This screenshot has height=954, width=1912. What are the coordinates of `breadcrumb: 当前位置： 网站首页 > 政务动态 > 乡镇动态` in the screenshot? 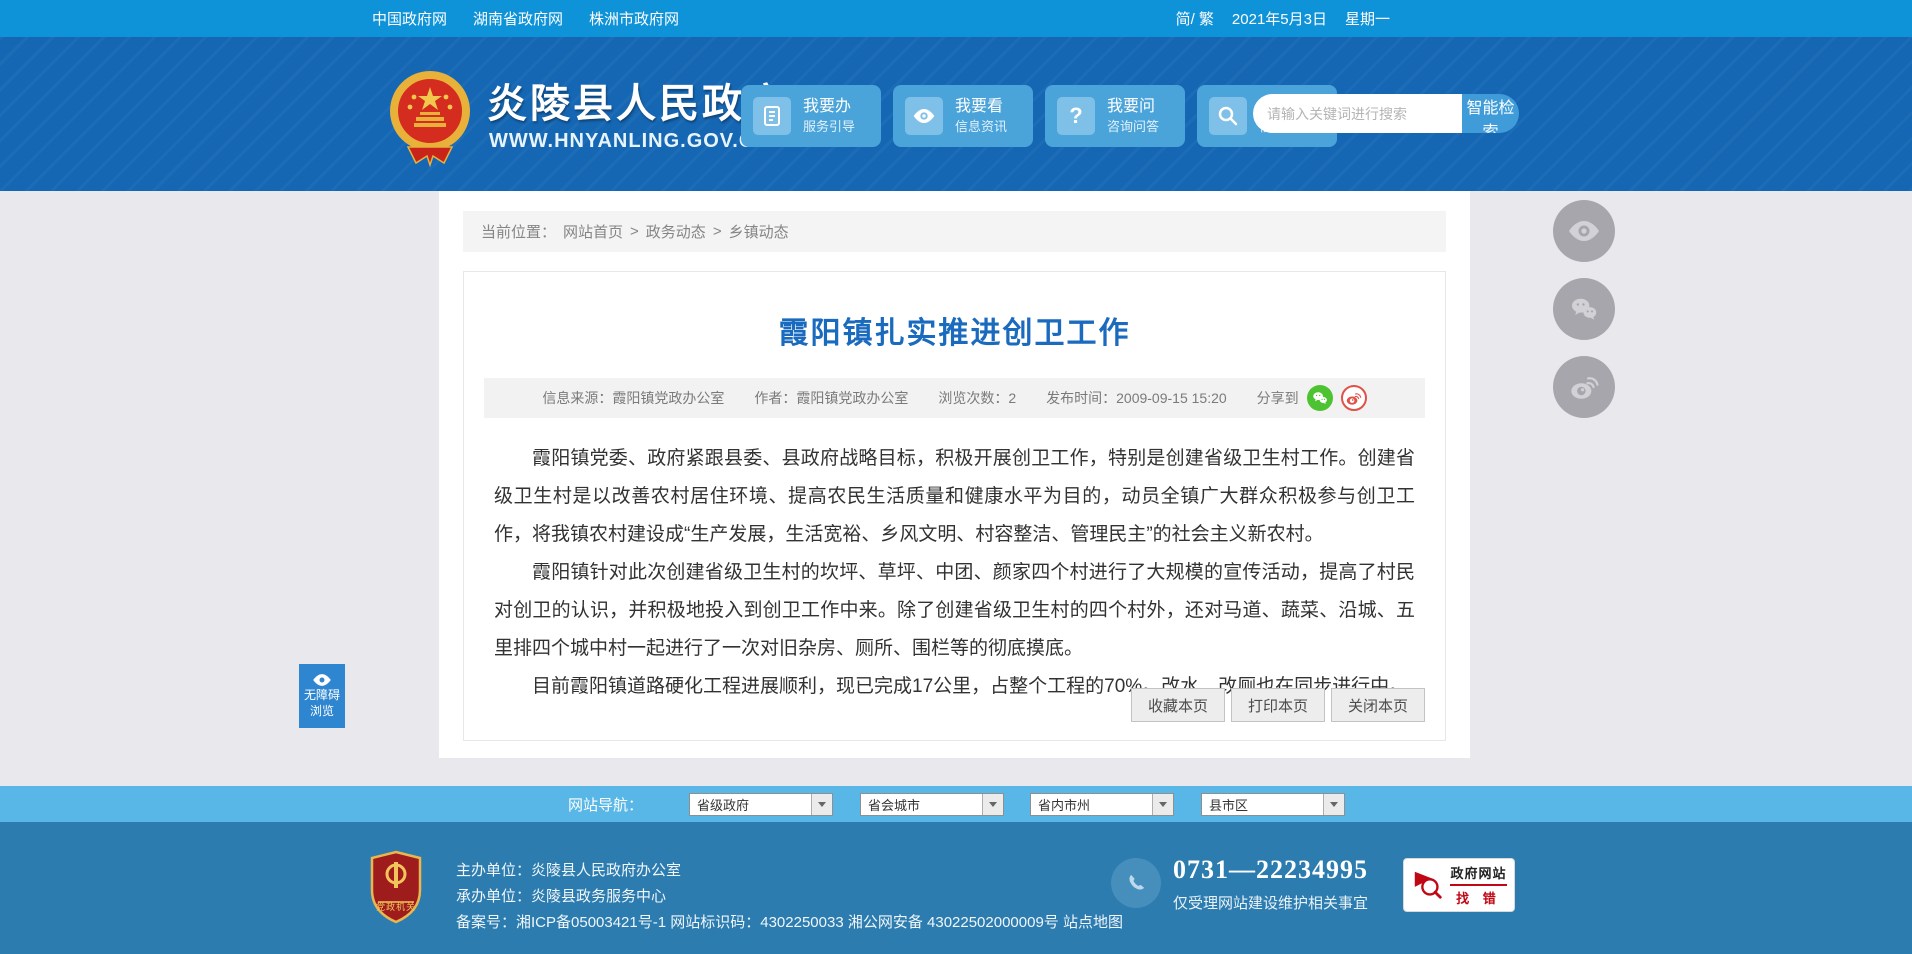 It's located at (954, 231).